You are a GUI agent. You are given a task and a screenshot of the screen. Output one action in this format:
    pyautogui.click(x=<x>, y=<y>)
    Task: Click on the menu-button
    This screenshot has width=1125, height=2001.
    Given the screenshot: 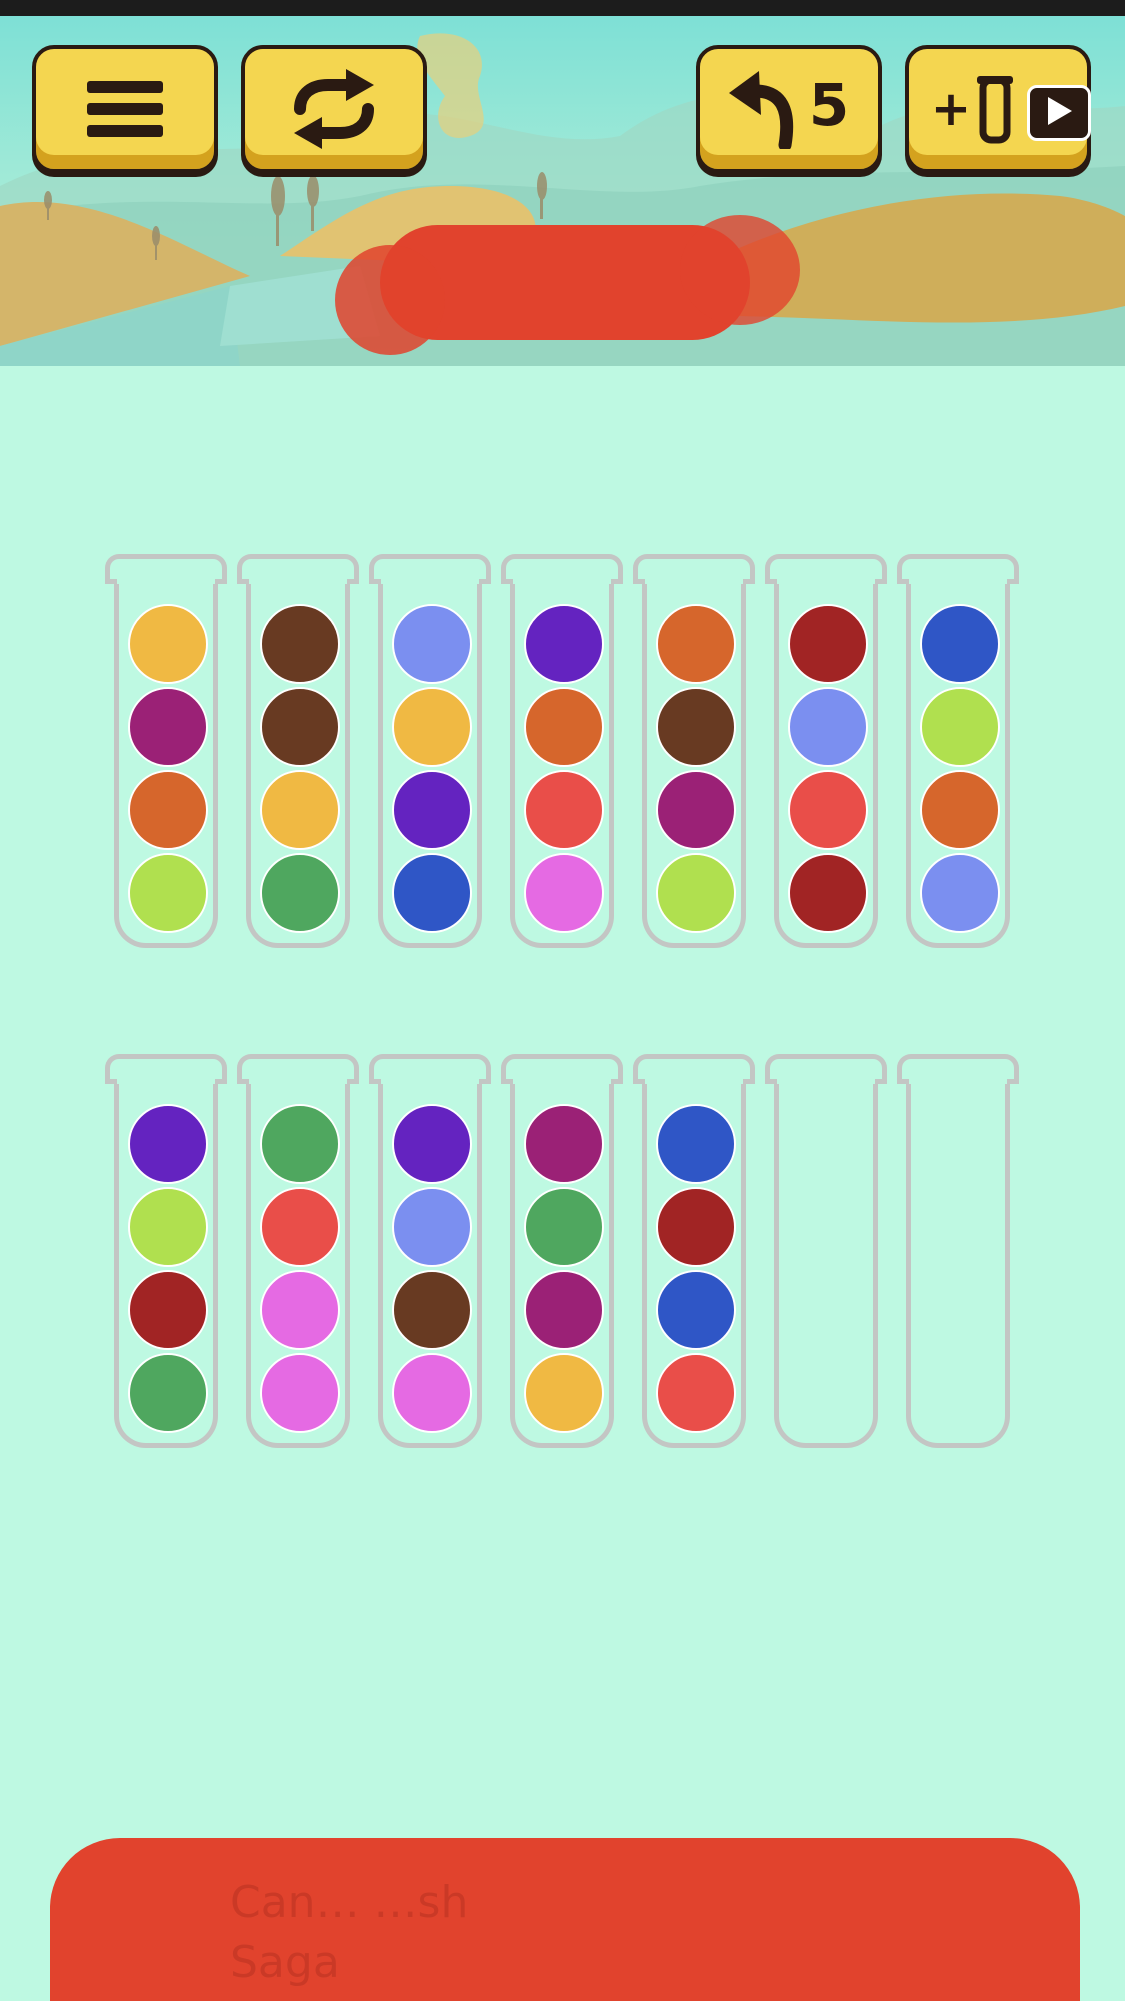 What is the action you would take?
    pyautogui.click(x=125, y=109)
    